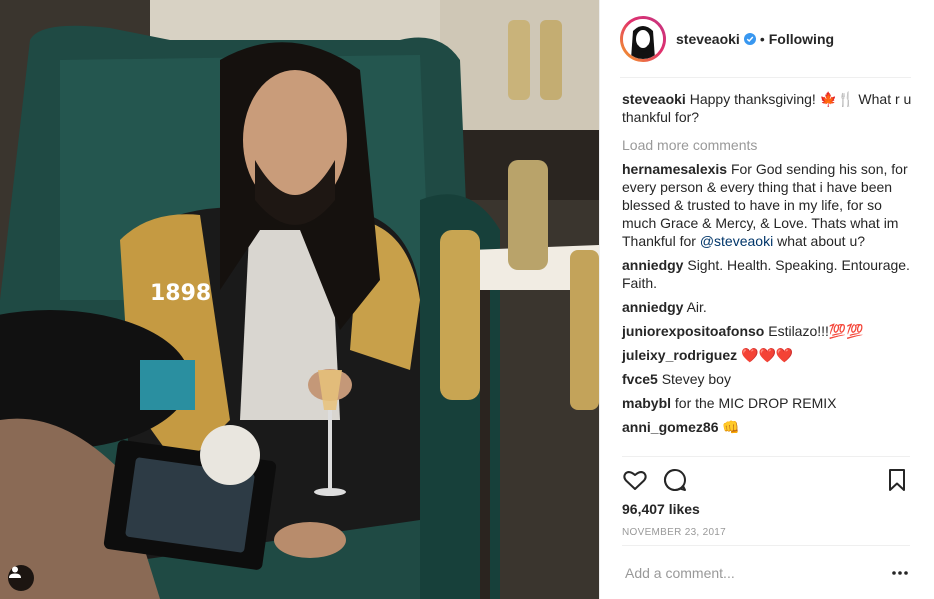  Describe the element at coordinates (696, 379) in the screenshot. I see `comment-text: Stevey boy` at that location.